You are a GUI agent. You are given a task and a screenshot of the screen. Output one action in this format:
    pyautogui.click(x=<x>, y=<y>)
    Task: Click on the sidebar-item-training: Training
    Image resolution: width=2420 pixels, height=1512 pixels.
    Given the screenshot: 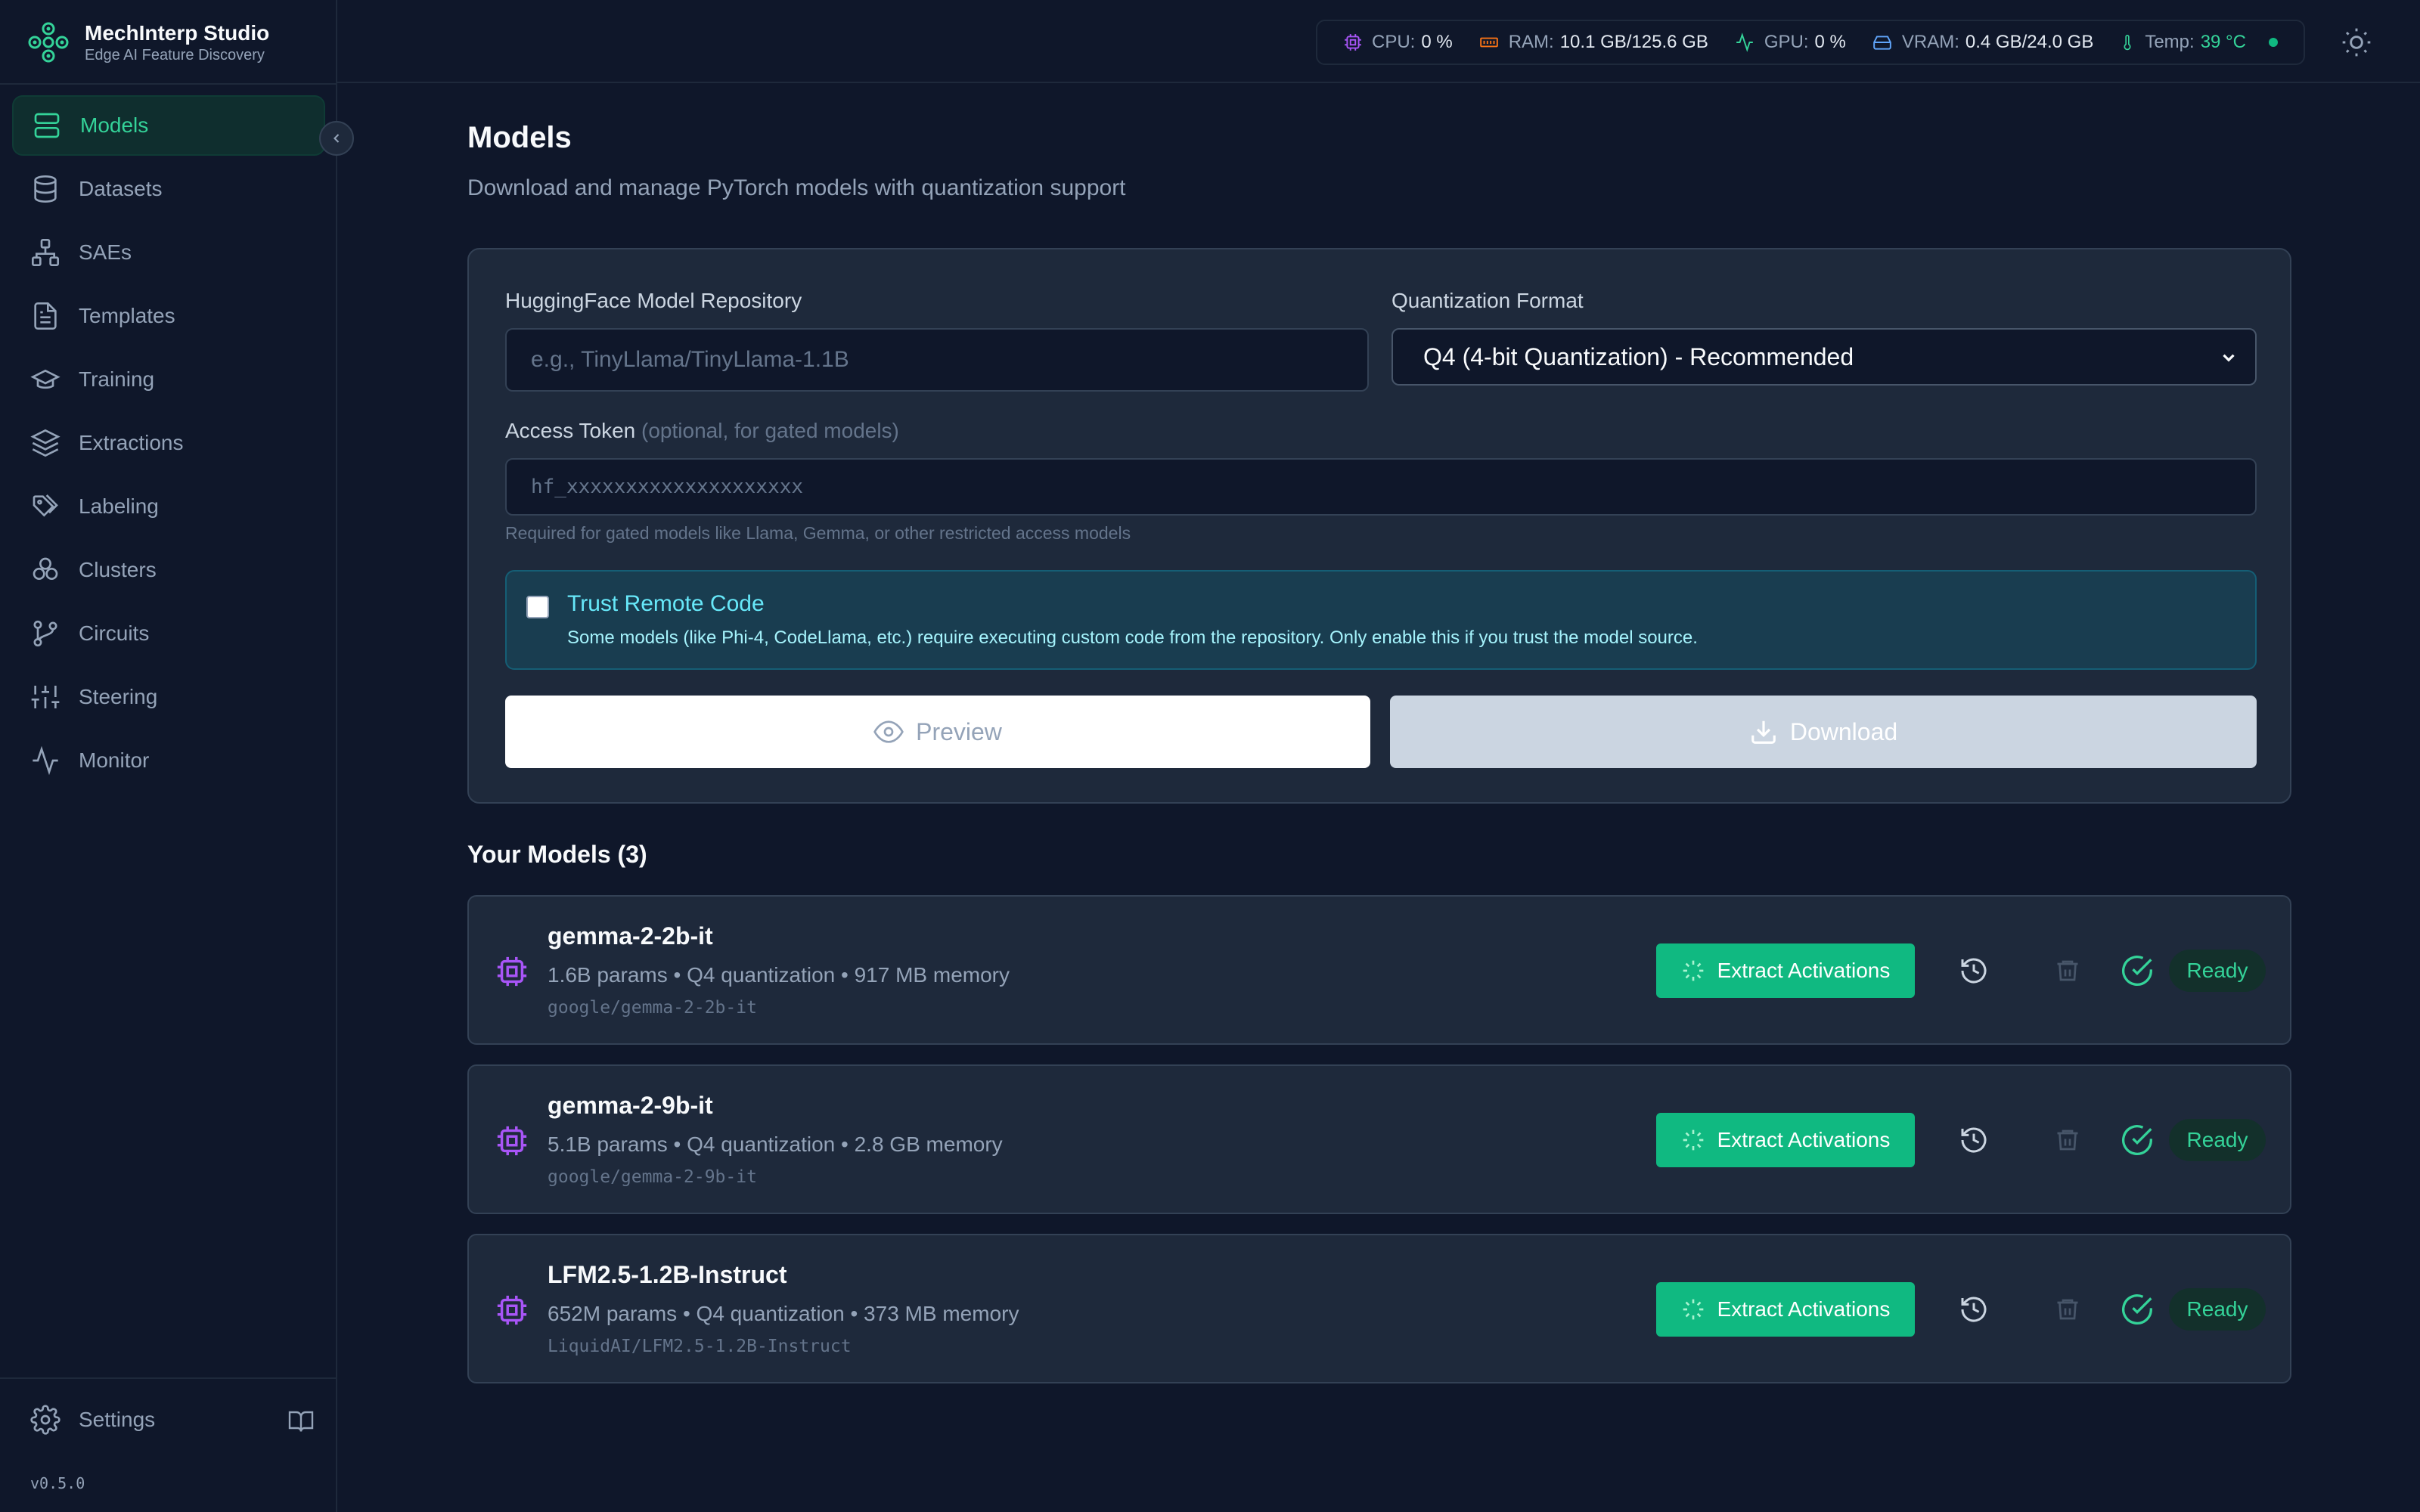 What is the action you would take?
    pyautogui.click(x=168, y=379)
    